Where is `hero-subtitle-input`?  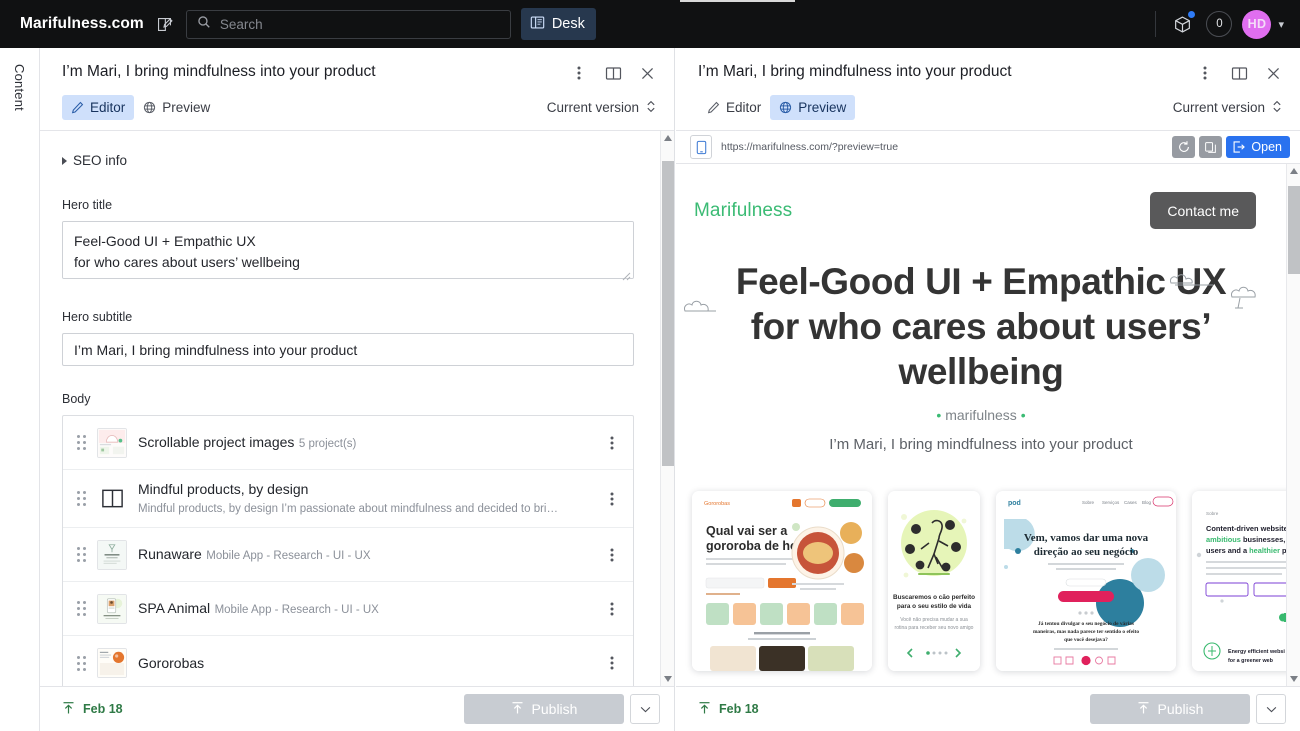
hero-subtitle-input is located at coordinates (348, 349).